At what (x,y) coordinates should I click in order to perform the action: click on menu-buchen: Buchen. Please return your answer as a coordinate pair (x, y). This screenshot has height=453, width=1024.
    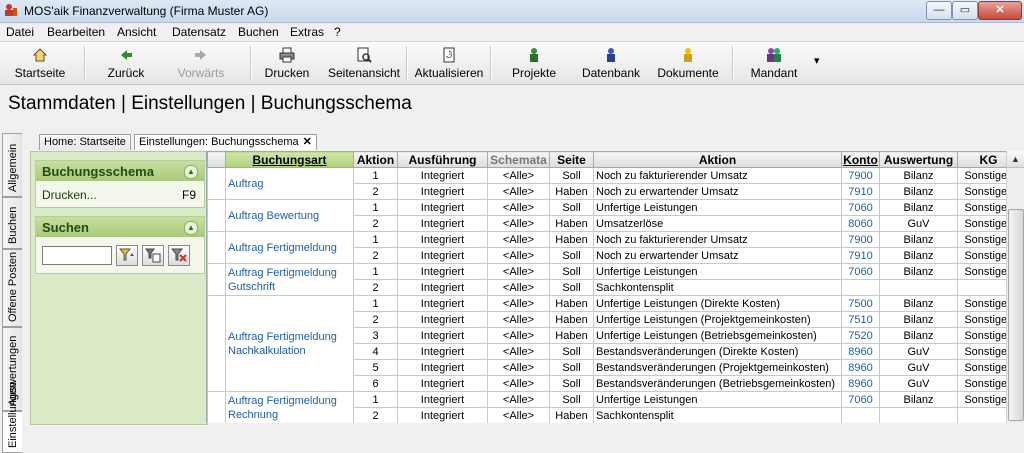
    Looking at the image, I should click on (258, 32).